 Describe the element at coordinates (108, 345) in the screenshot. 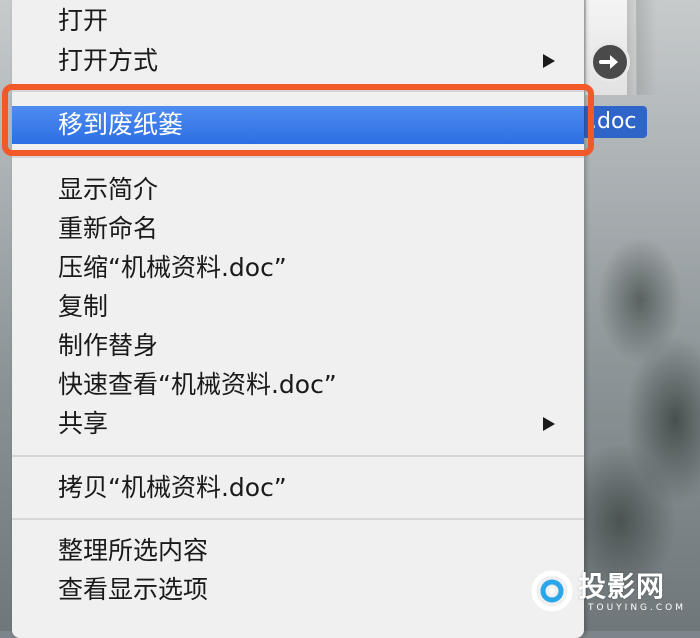

I see `menu-item-label: 制作替身` at that location.